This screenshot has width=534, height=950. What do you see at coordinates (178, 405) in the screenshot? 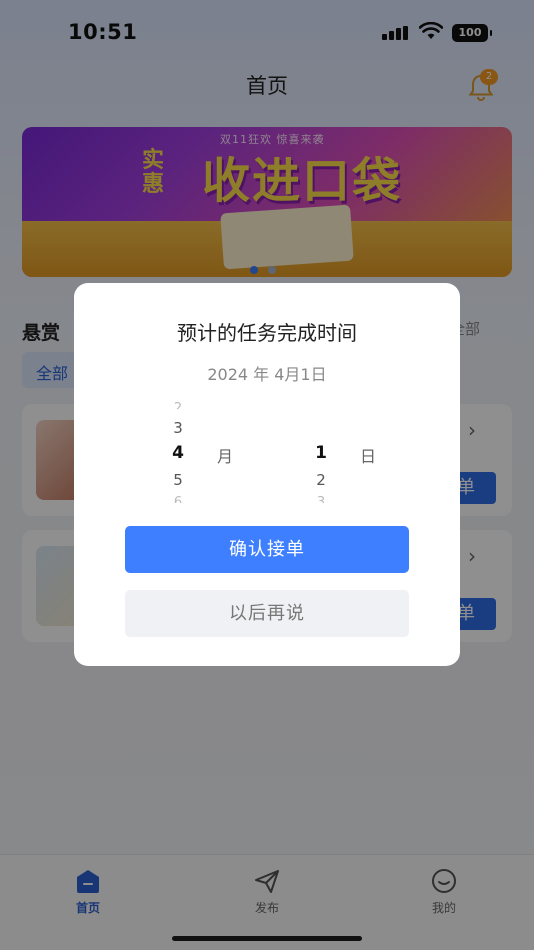
I see `picker-faded-item: 2` at bounding box center [178, 405].